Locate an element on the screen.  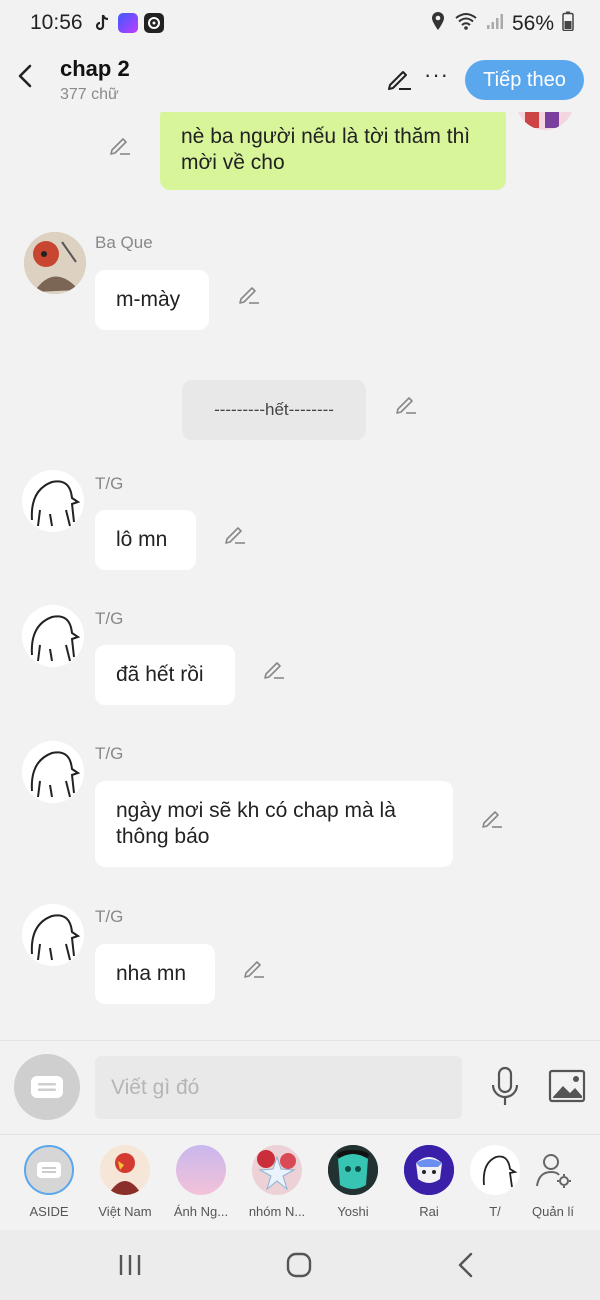
next-button: Tiếp theo is located at coordinates (524, 80).